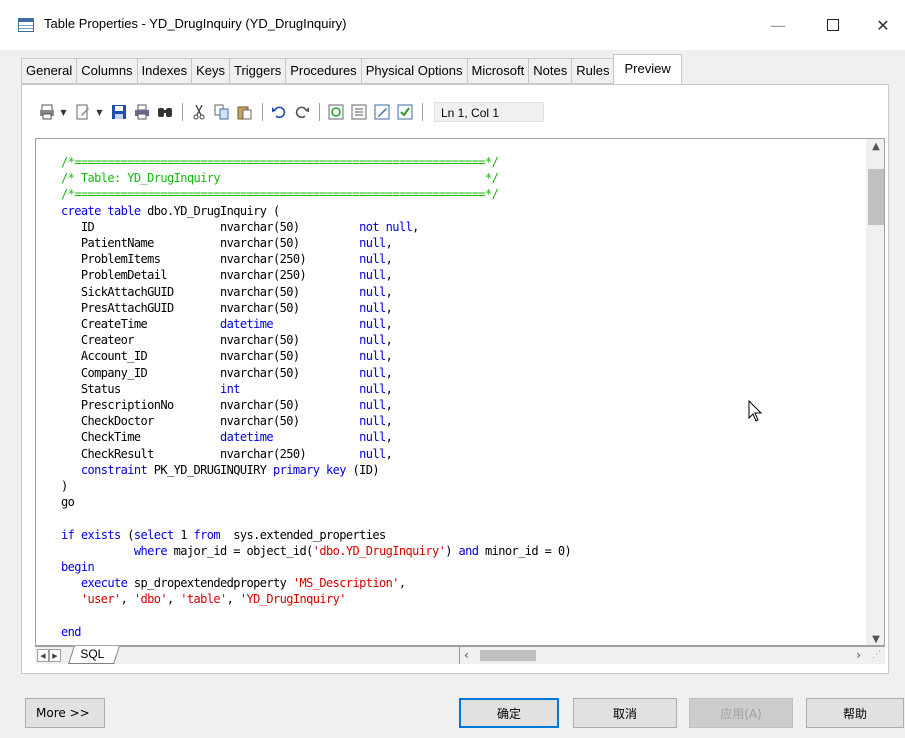 This screenshot has width=905, height=738. I want to click on tab-procedures: Procedures, so click(323, 71).